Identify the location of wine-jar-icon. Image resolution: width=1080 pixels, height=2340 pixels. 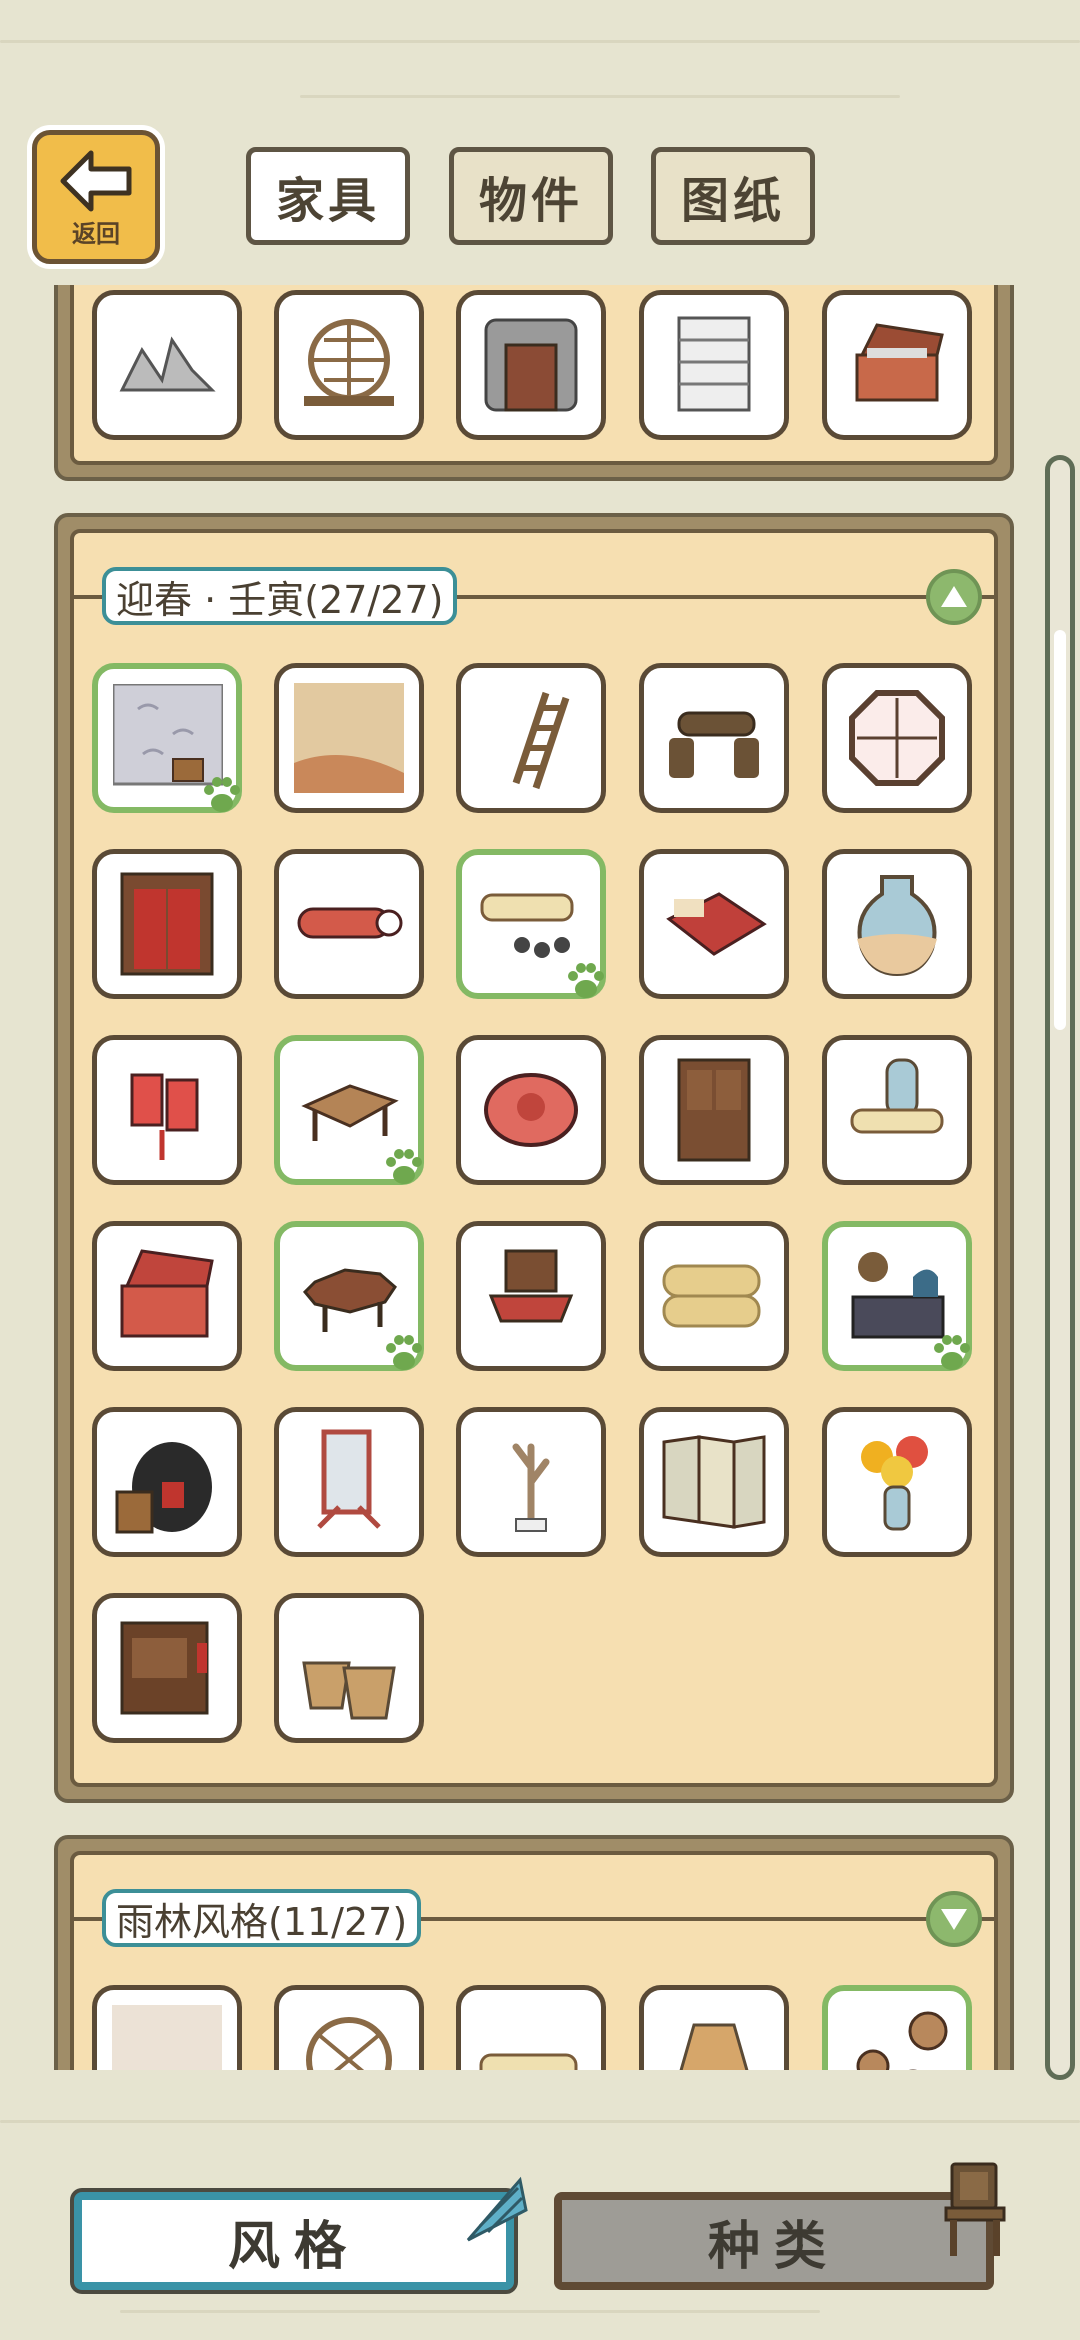
(163, 1488).